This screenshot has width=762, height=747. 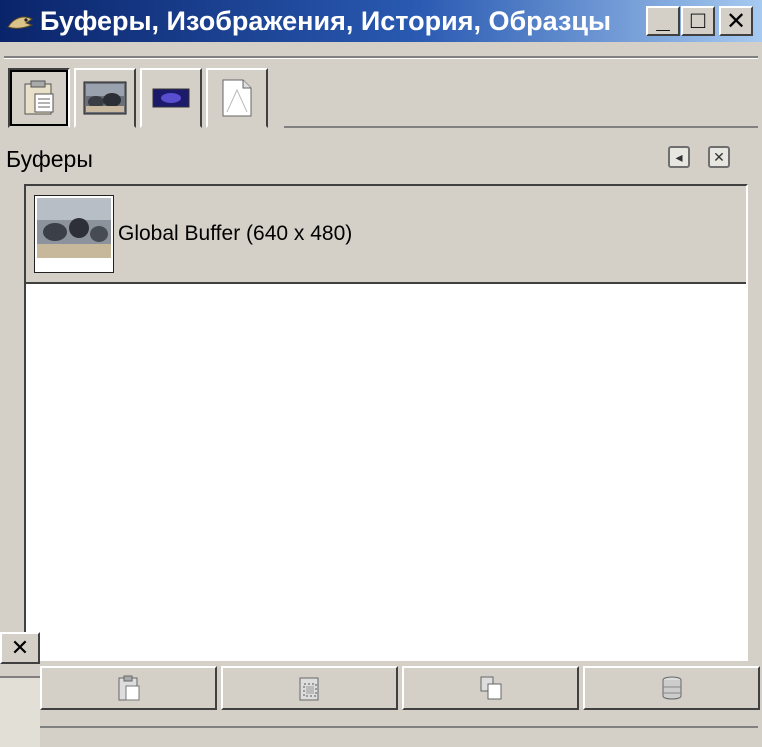 I want to click on tab-images, so click(x=105, y=98).